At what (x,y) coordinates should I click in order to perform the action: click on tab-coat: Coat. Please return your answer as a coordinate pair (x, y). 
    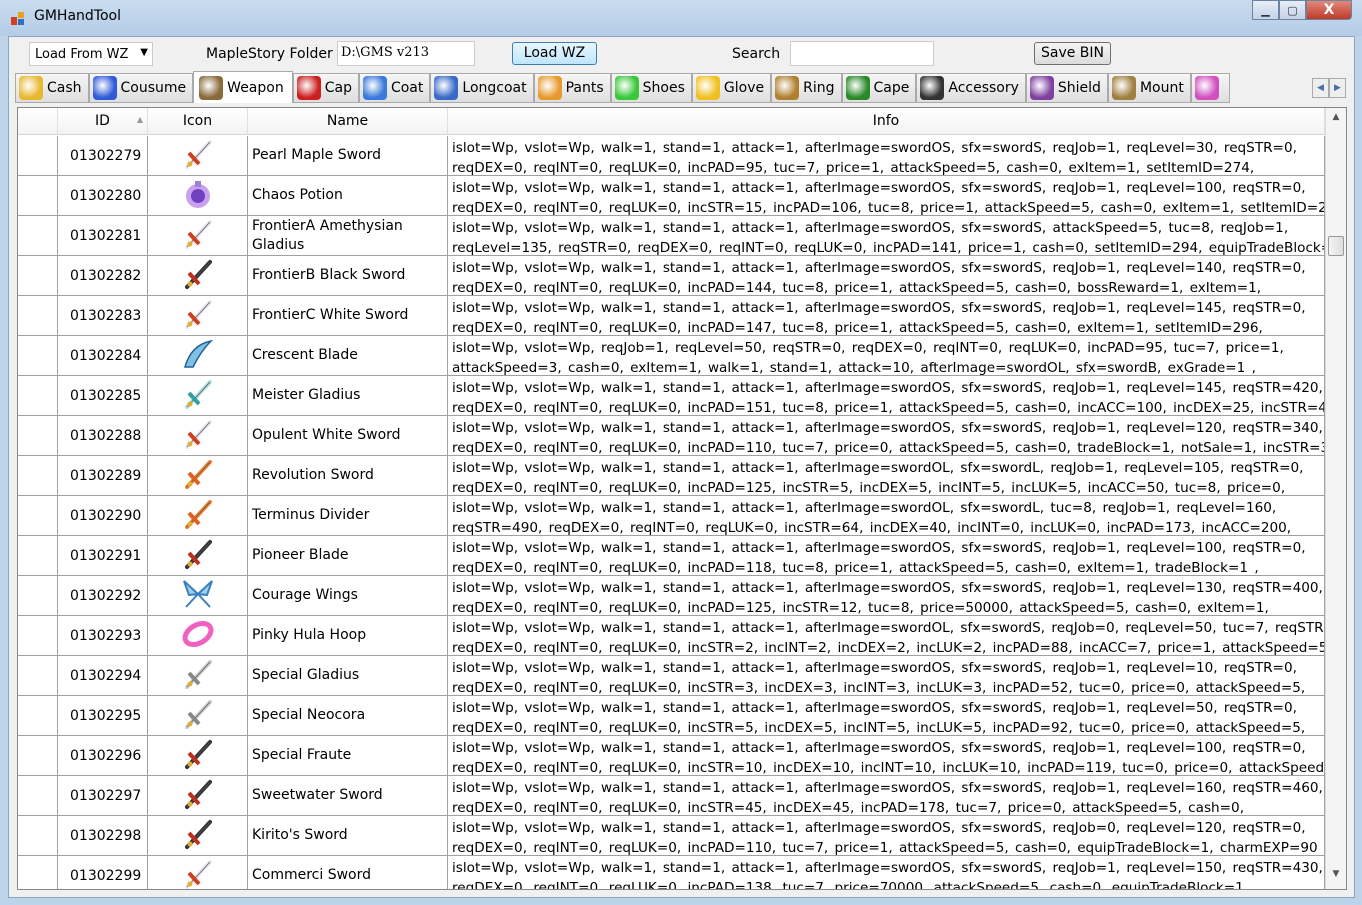
    Looking at the image, I should click on (394, 88).